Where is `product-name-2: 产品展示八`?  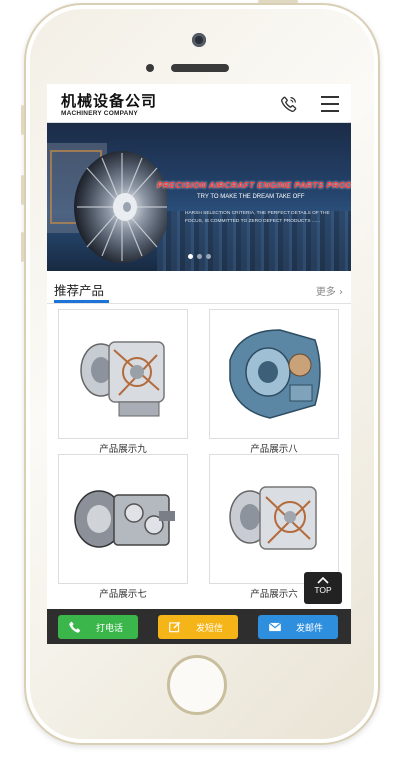 product-name-2: 产品展示八 is located at coordinates (274, 448).